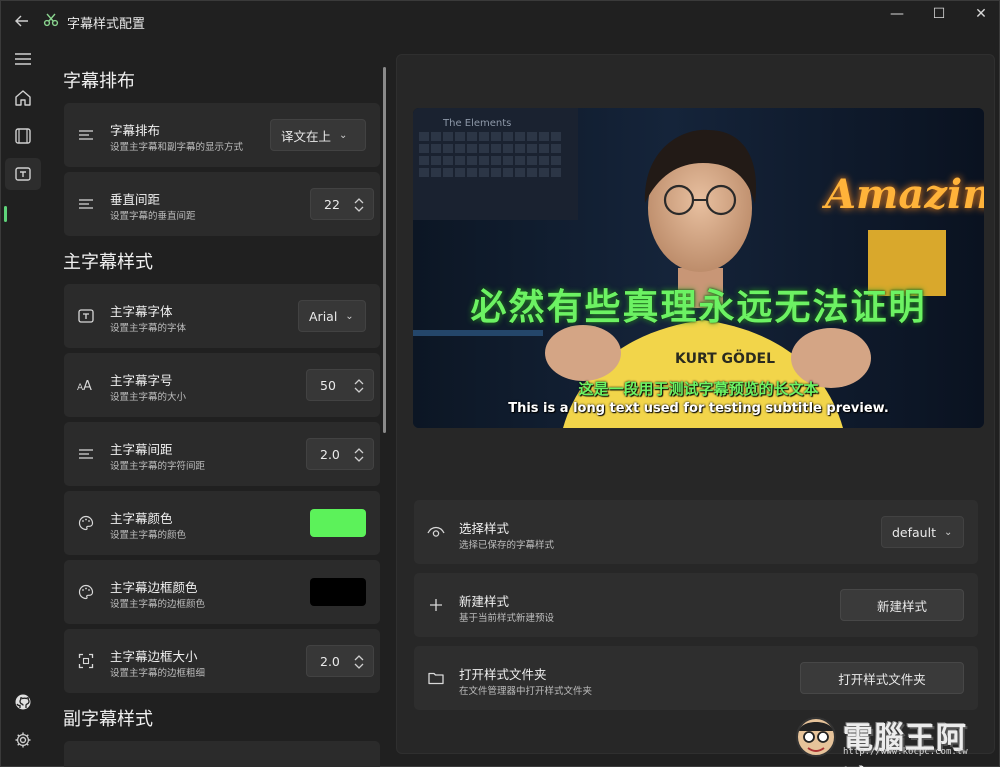 The width and height of the screenshot is (1000, 767). Describe the element at coordinates (51, 20) in the screenshot. I see `app-logo-icon` at that location.